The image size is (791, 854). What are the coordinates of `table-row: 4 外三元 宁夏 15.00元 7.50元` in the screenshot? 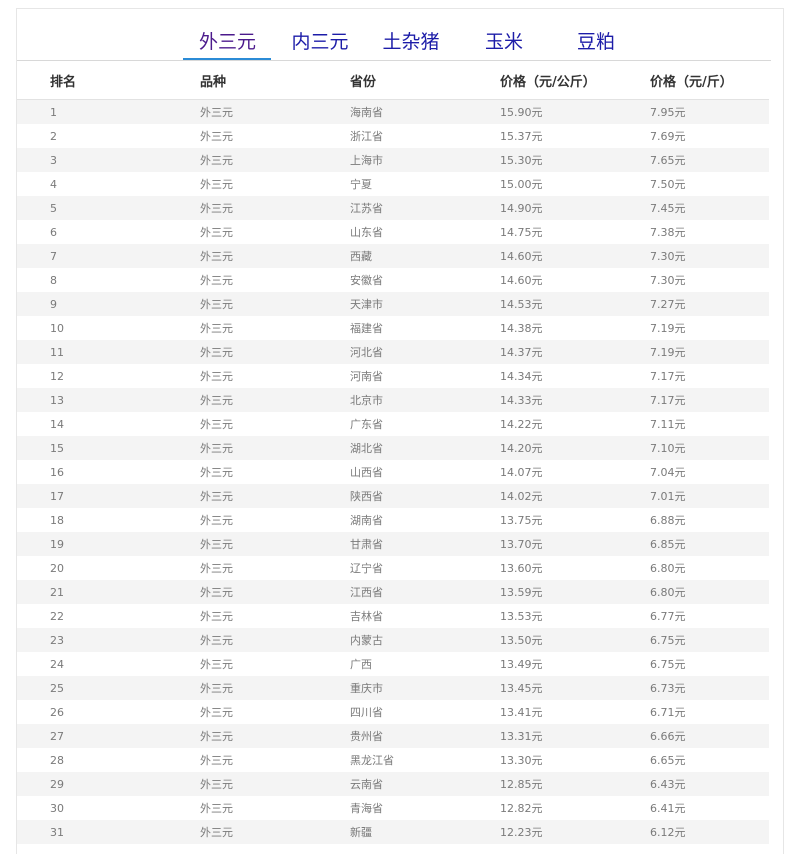 It's located at (393, 184).